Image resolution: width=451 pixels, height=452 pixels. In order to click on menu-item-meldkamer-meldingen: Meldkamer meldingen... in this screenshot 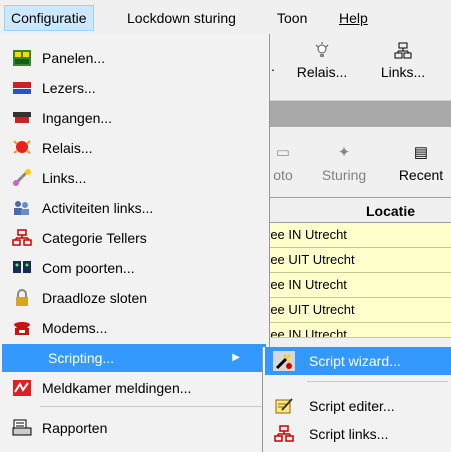, I will do `click(134, 388)`.